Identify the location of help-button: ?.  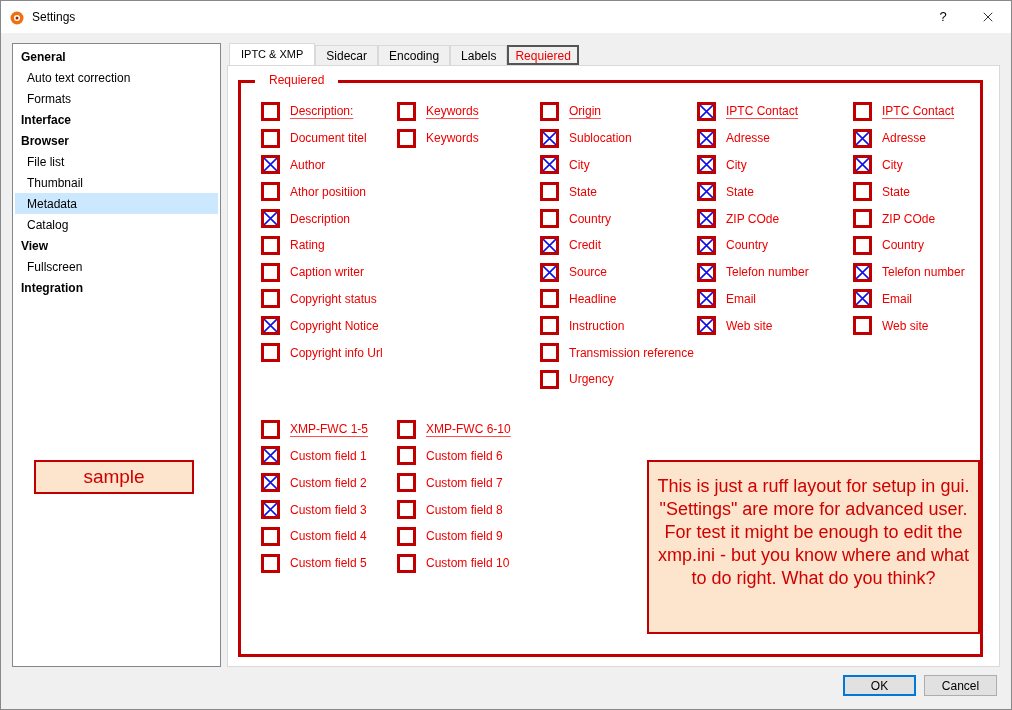
(943, 17).